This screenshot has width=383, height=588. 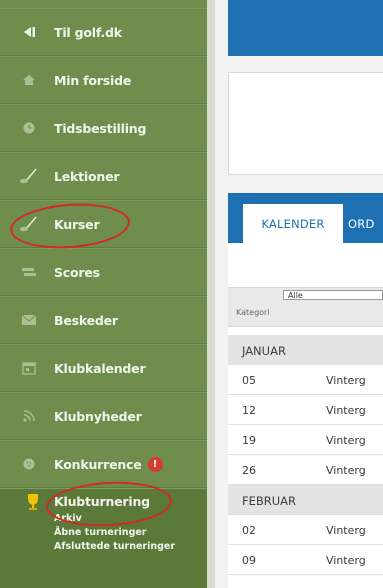 What do you see at coordinates (33, 502) in the screenshot?
I see `trophy-icon` at bounding box center [33, 502].